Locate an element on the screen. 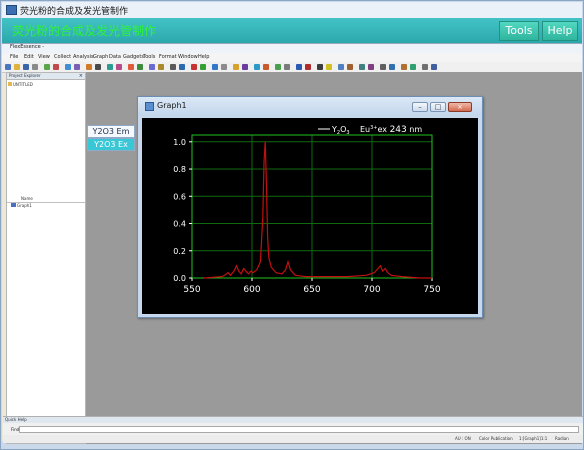 The image size is (584, 450). x-tick-label-0: 550 is located at coordinates (191, 290).